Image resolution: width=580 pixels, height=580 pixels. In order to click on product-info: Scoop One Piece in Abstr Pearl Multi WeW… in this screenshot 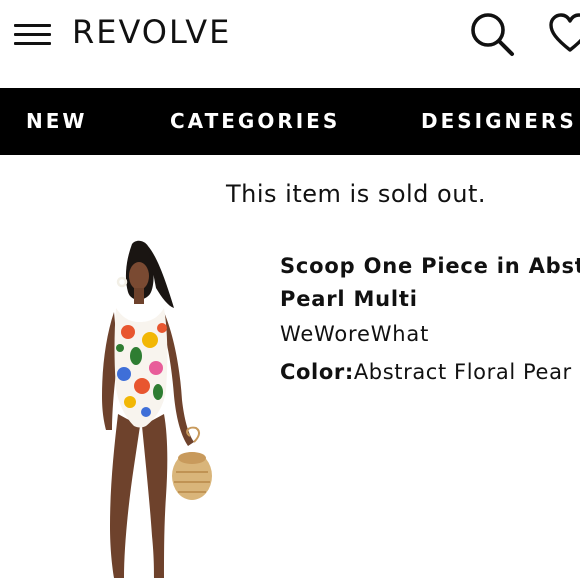, I will do `click(430, 318)`.